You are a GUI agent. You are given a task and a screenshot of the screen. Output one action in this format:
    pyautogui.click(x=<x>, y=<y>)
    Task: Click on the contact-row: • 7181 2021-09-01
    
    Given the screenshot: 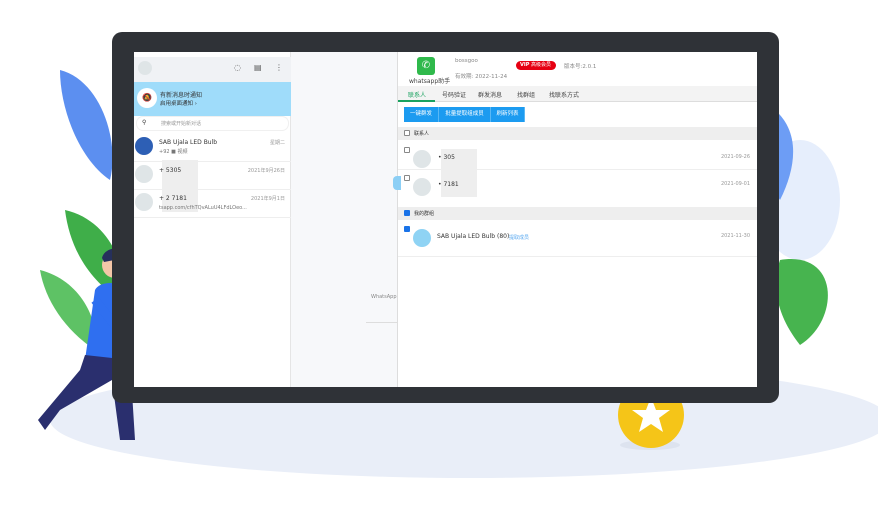 What is the action you would take?
    pyautogui.click(x=577, y=183)
    